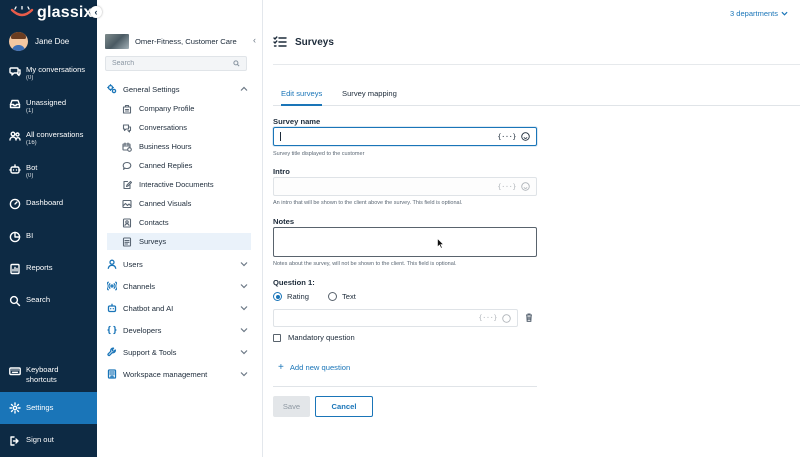 This screenshot has height=457, width=800. I want to click on group-label: Workspace management, so click(165, 374).